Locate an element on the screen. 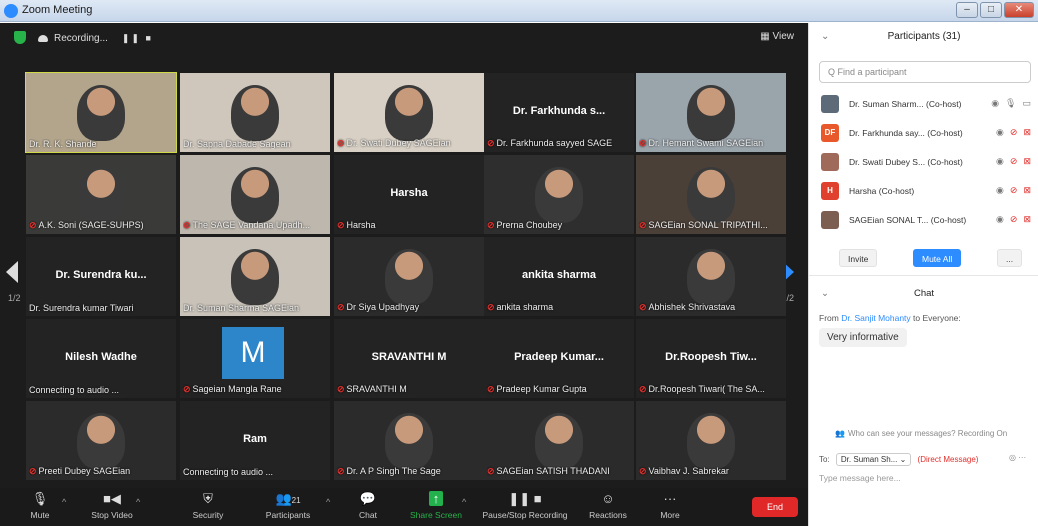  video-tile: ⊘ Preeti Dubey SAGEian is located at coordinates (101, 440).